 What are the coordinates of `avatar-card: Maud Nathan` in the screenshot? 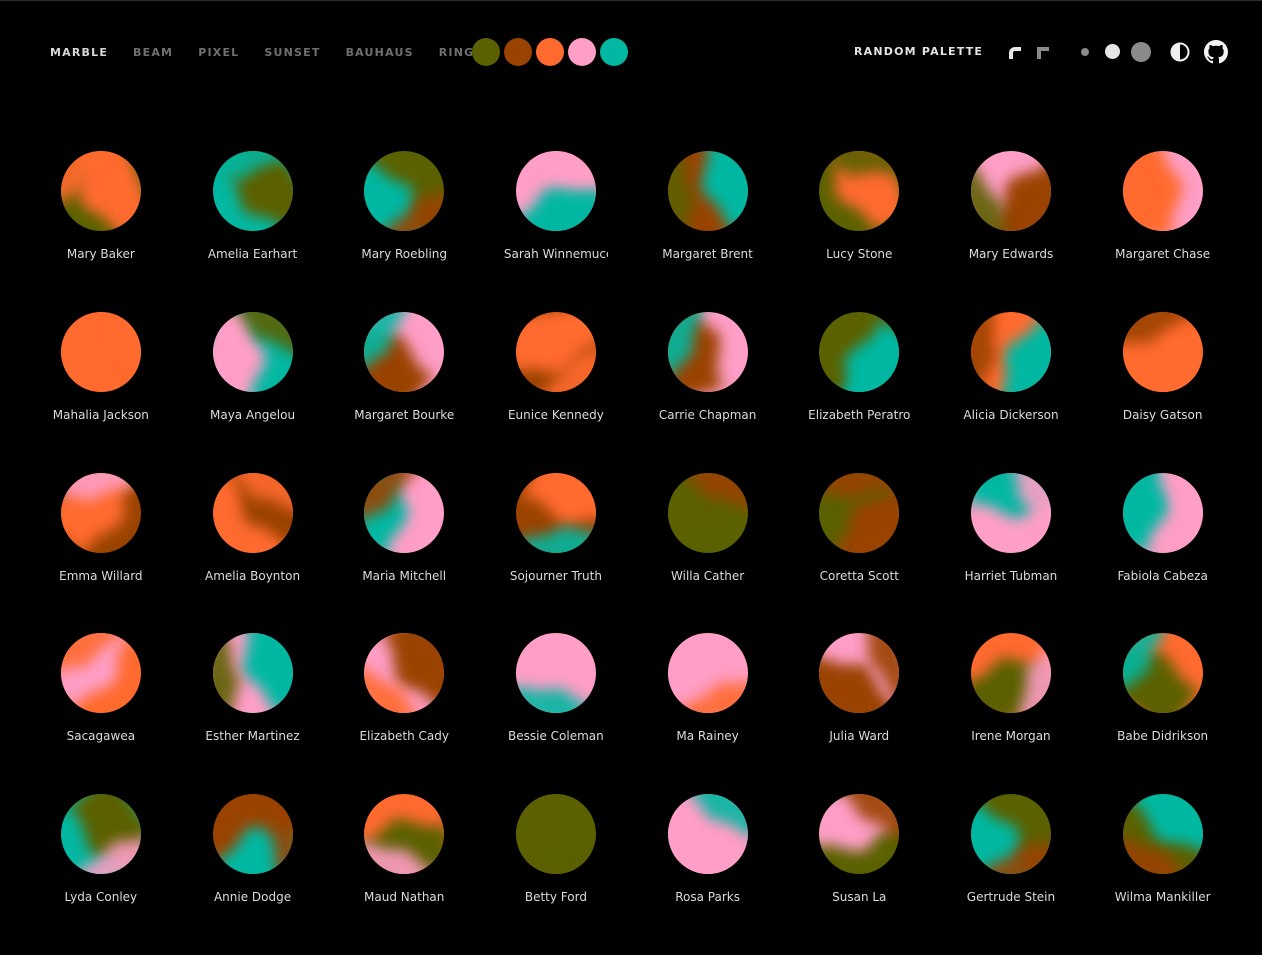 It's located at (404, 874).